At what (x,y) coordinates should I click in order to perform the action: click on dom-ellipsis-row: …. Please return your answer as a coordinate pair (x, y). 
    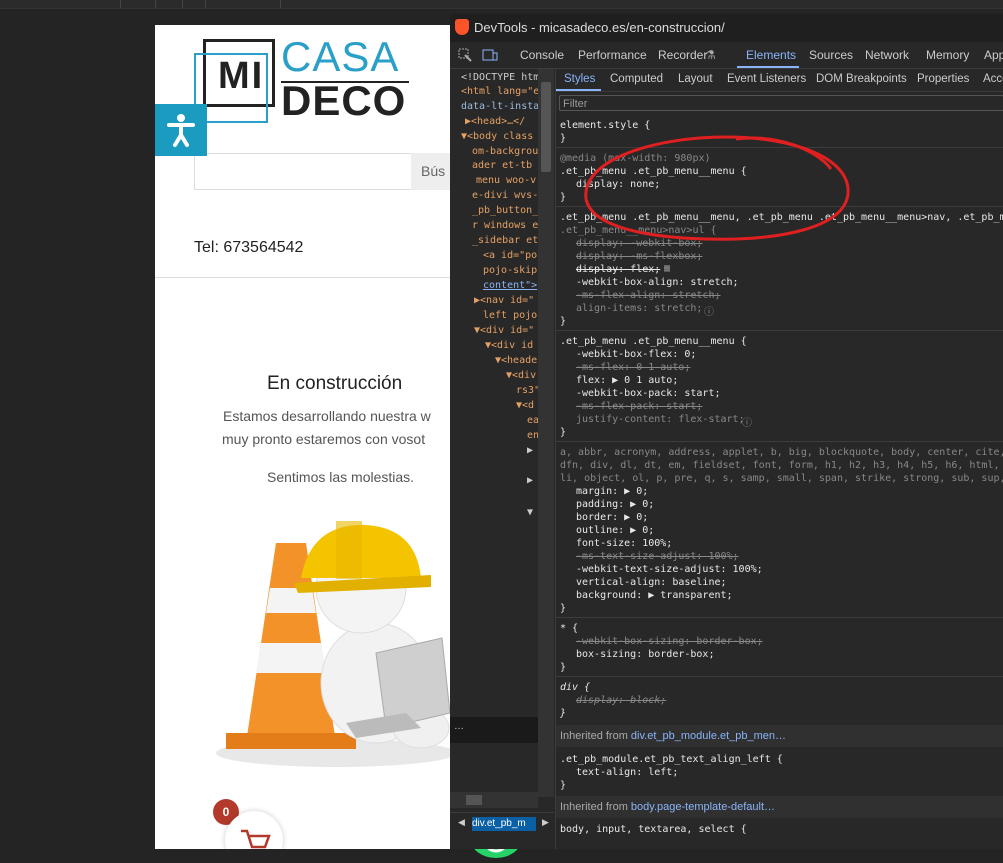
    Looking at the image, I should click on (494, 730).